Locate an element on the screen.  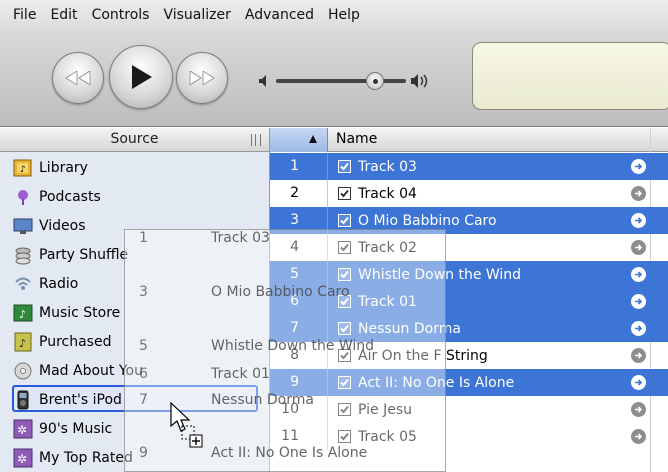
column-resize-grip is located at coordinates (256, 140).